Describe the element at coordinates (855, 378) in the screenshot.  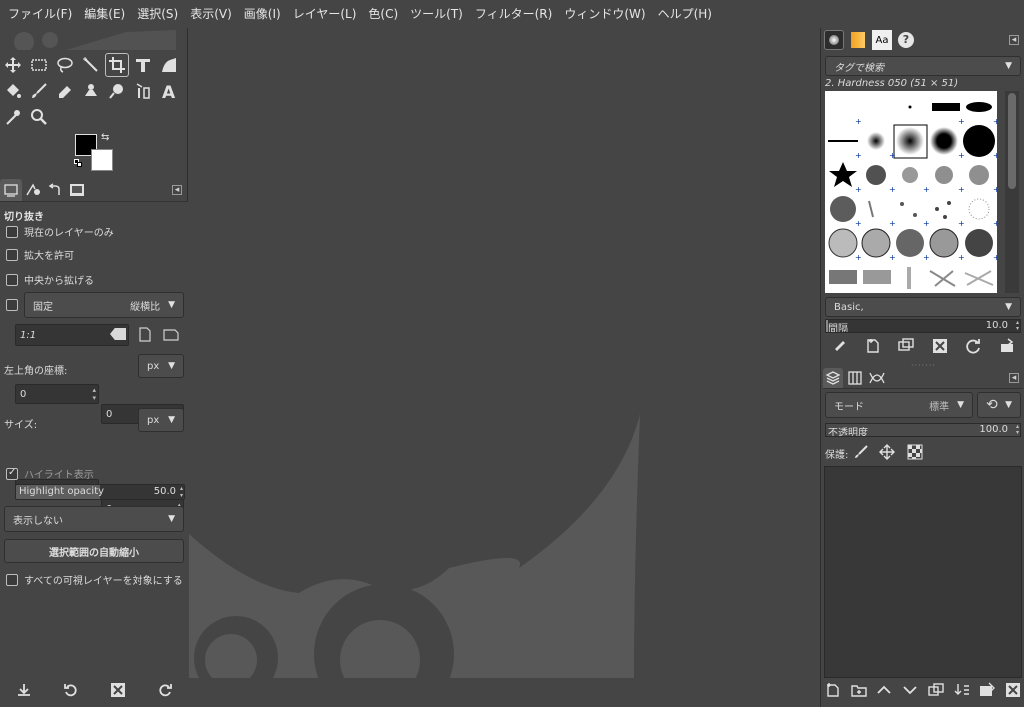
I see `channels-tab-icon` at that location.